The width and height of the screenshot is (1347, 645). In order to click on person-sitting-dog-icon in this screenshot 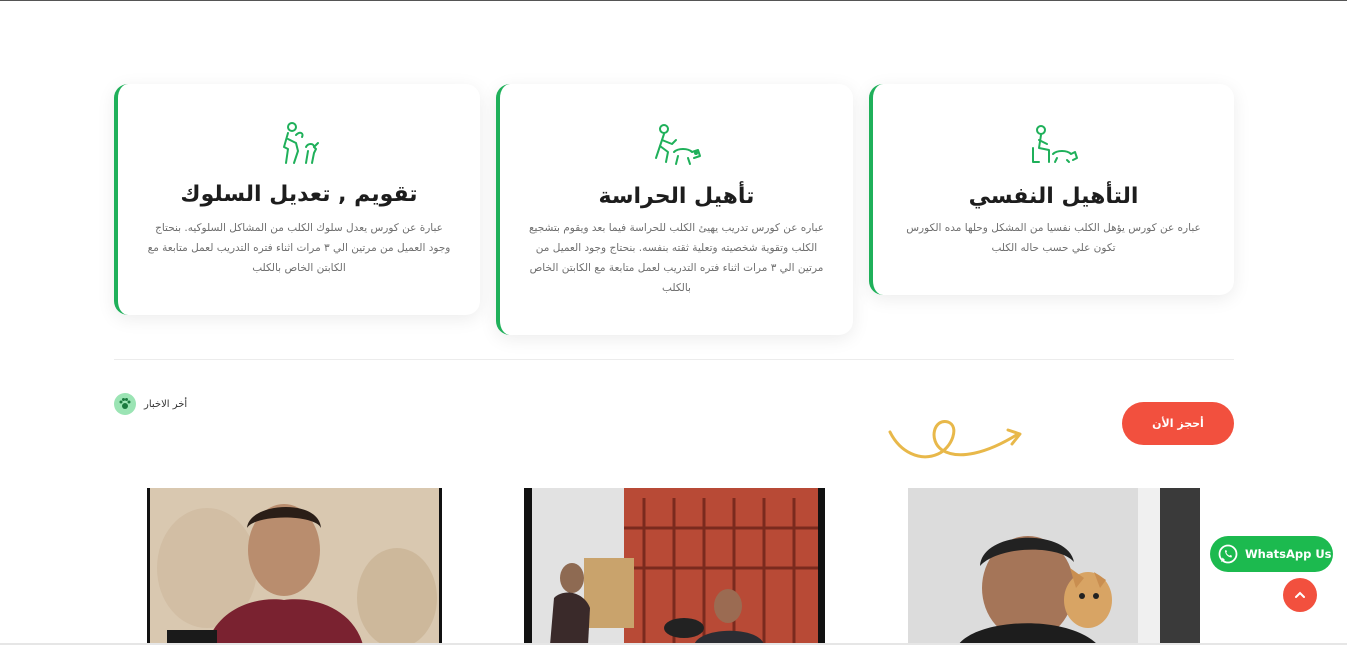, I will do `click(1054, 144)`.